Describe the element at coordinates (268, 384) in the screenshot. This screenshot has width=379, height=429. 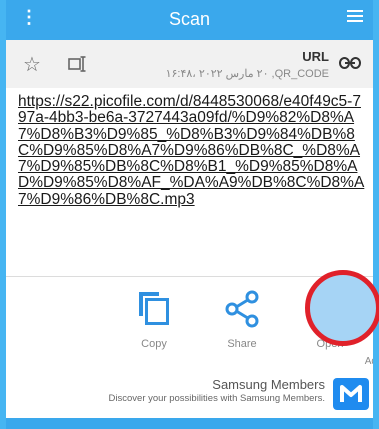
I see `ad-title: Samsung Members` at that location.